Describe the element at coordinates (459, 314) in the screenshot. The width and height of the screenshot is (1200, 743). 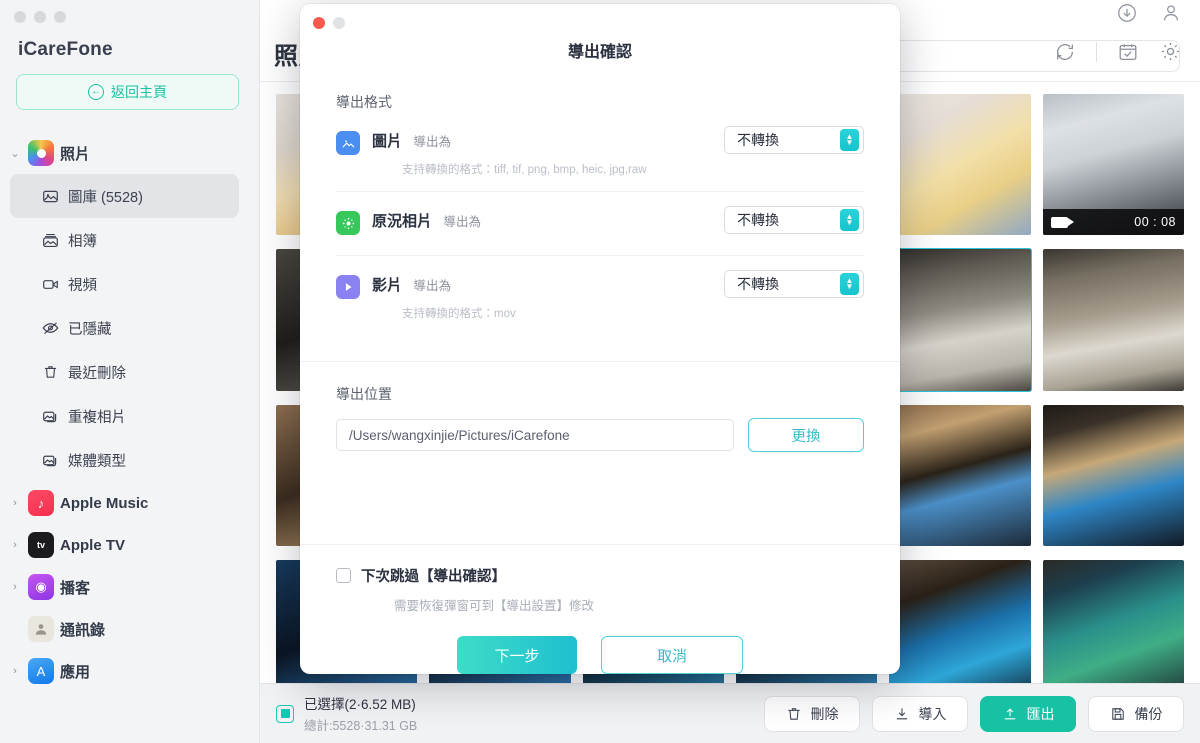
I see `format-hint: 支持轉換的格式：mov` at that location.